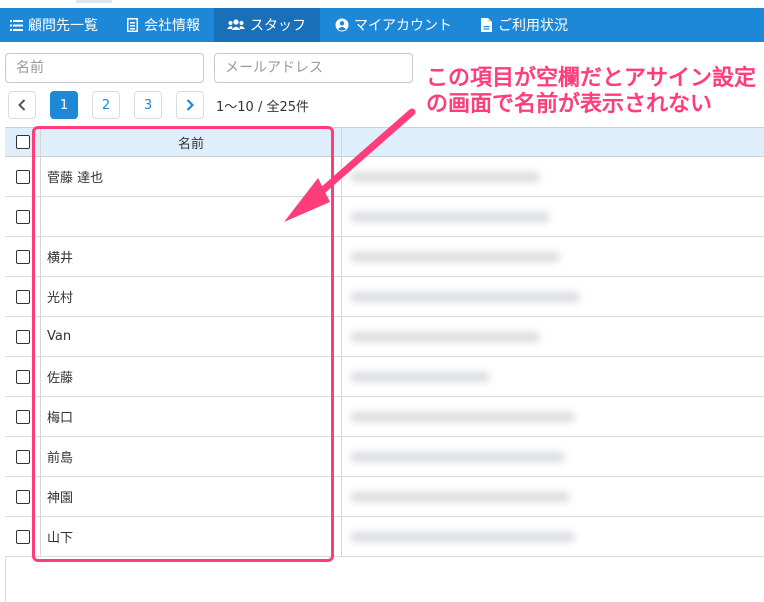 This screenshot has height=602, width=764. What do you see at coordinates (191, 142) in the screenshot?
I see `name-column-header: 名前` at bounding box center [191, 142].